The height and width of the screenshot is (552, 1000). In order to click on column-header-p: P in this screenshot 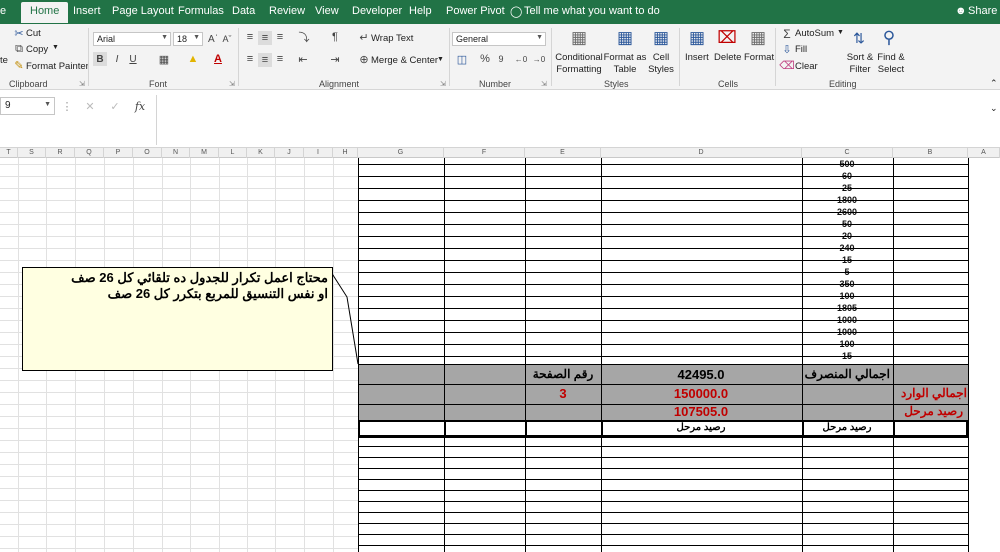, I will do `click(118, 153)`.